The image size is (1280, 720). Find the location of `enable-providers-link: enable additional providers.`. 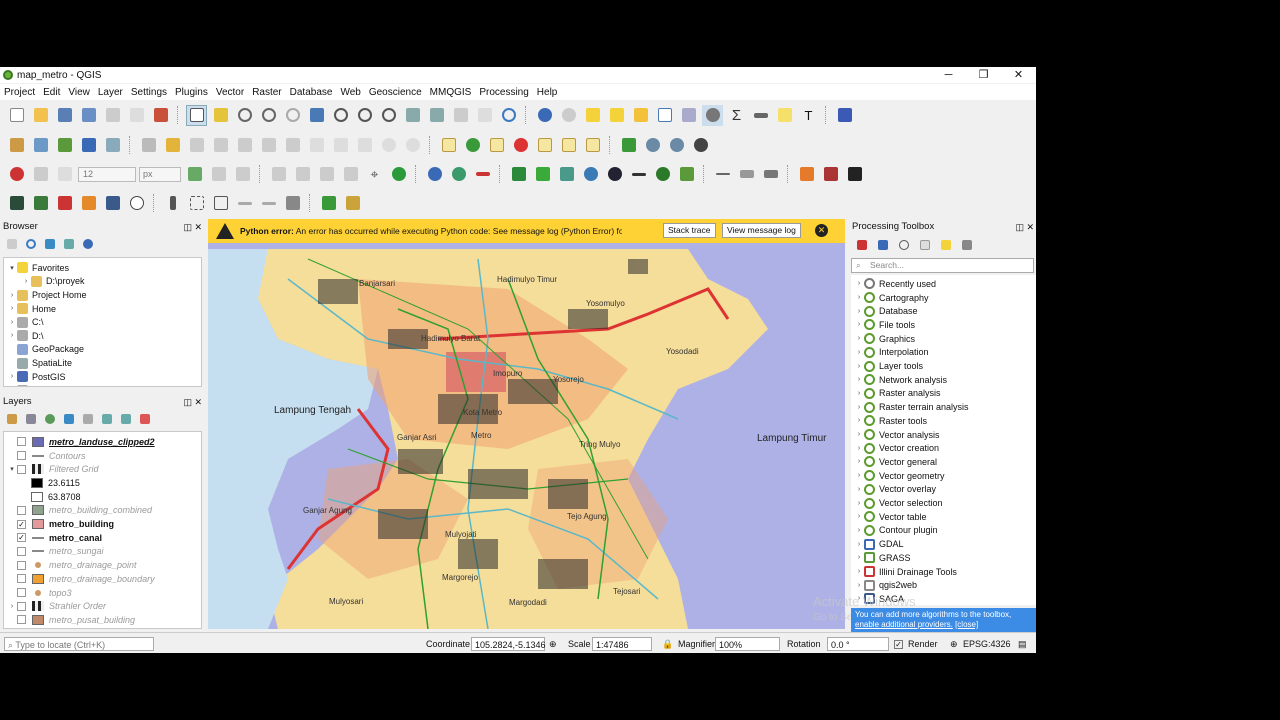

enable-providers-link: enable additional providers. is located at coordinates (904, 624).